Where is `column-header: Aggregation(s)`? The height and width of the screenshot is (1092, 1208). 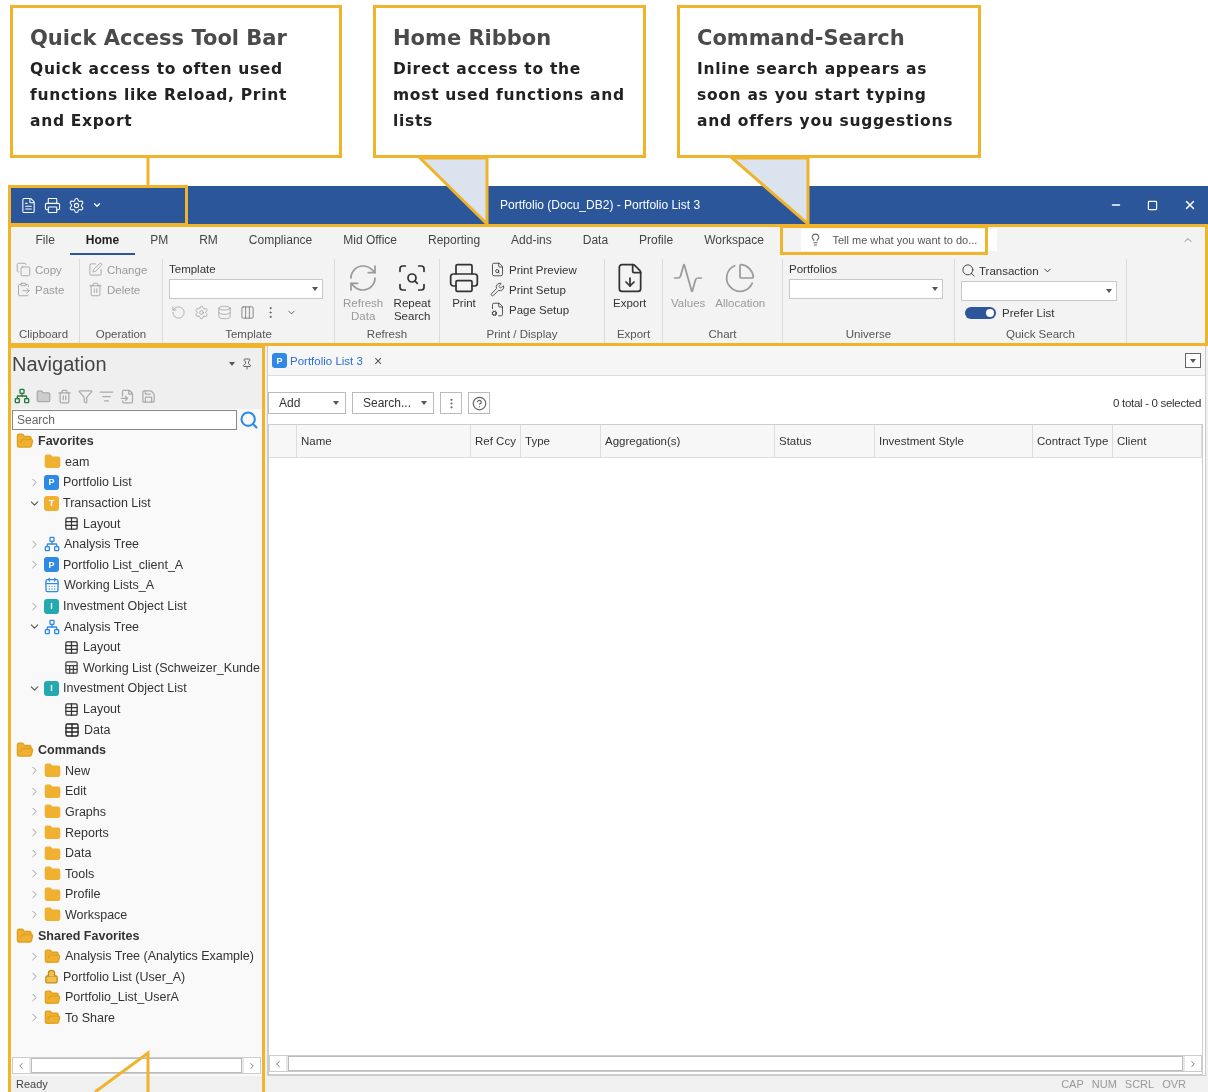 column-header: Aggregation(s) is located at coordinates (688, 441).